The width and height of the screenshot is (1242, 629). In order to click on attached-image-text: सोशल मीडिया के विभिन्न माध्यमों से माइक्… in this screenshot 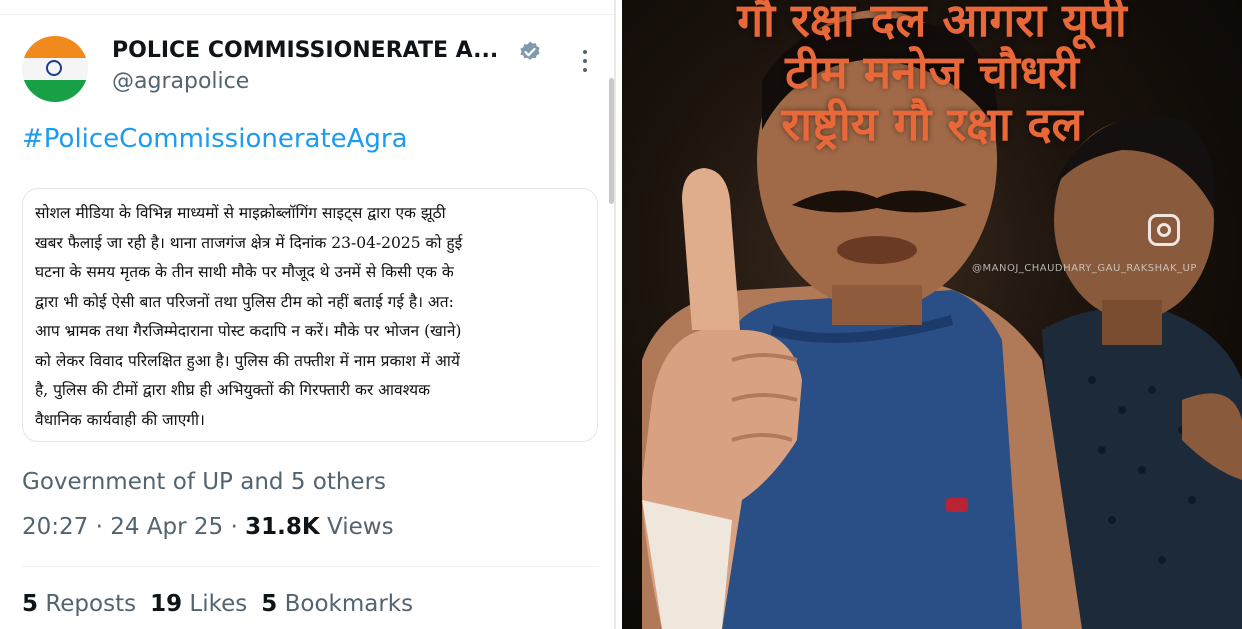, I will do `click(249, 316)`.